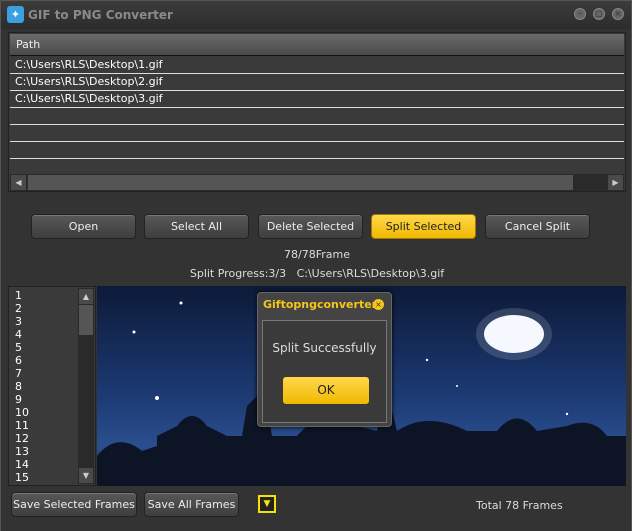 The image size is (632, 531). I want to click on save-selected-frames-button: Save Selected Frames, so click(74, 504).